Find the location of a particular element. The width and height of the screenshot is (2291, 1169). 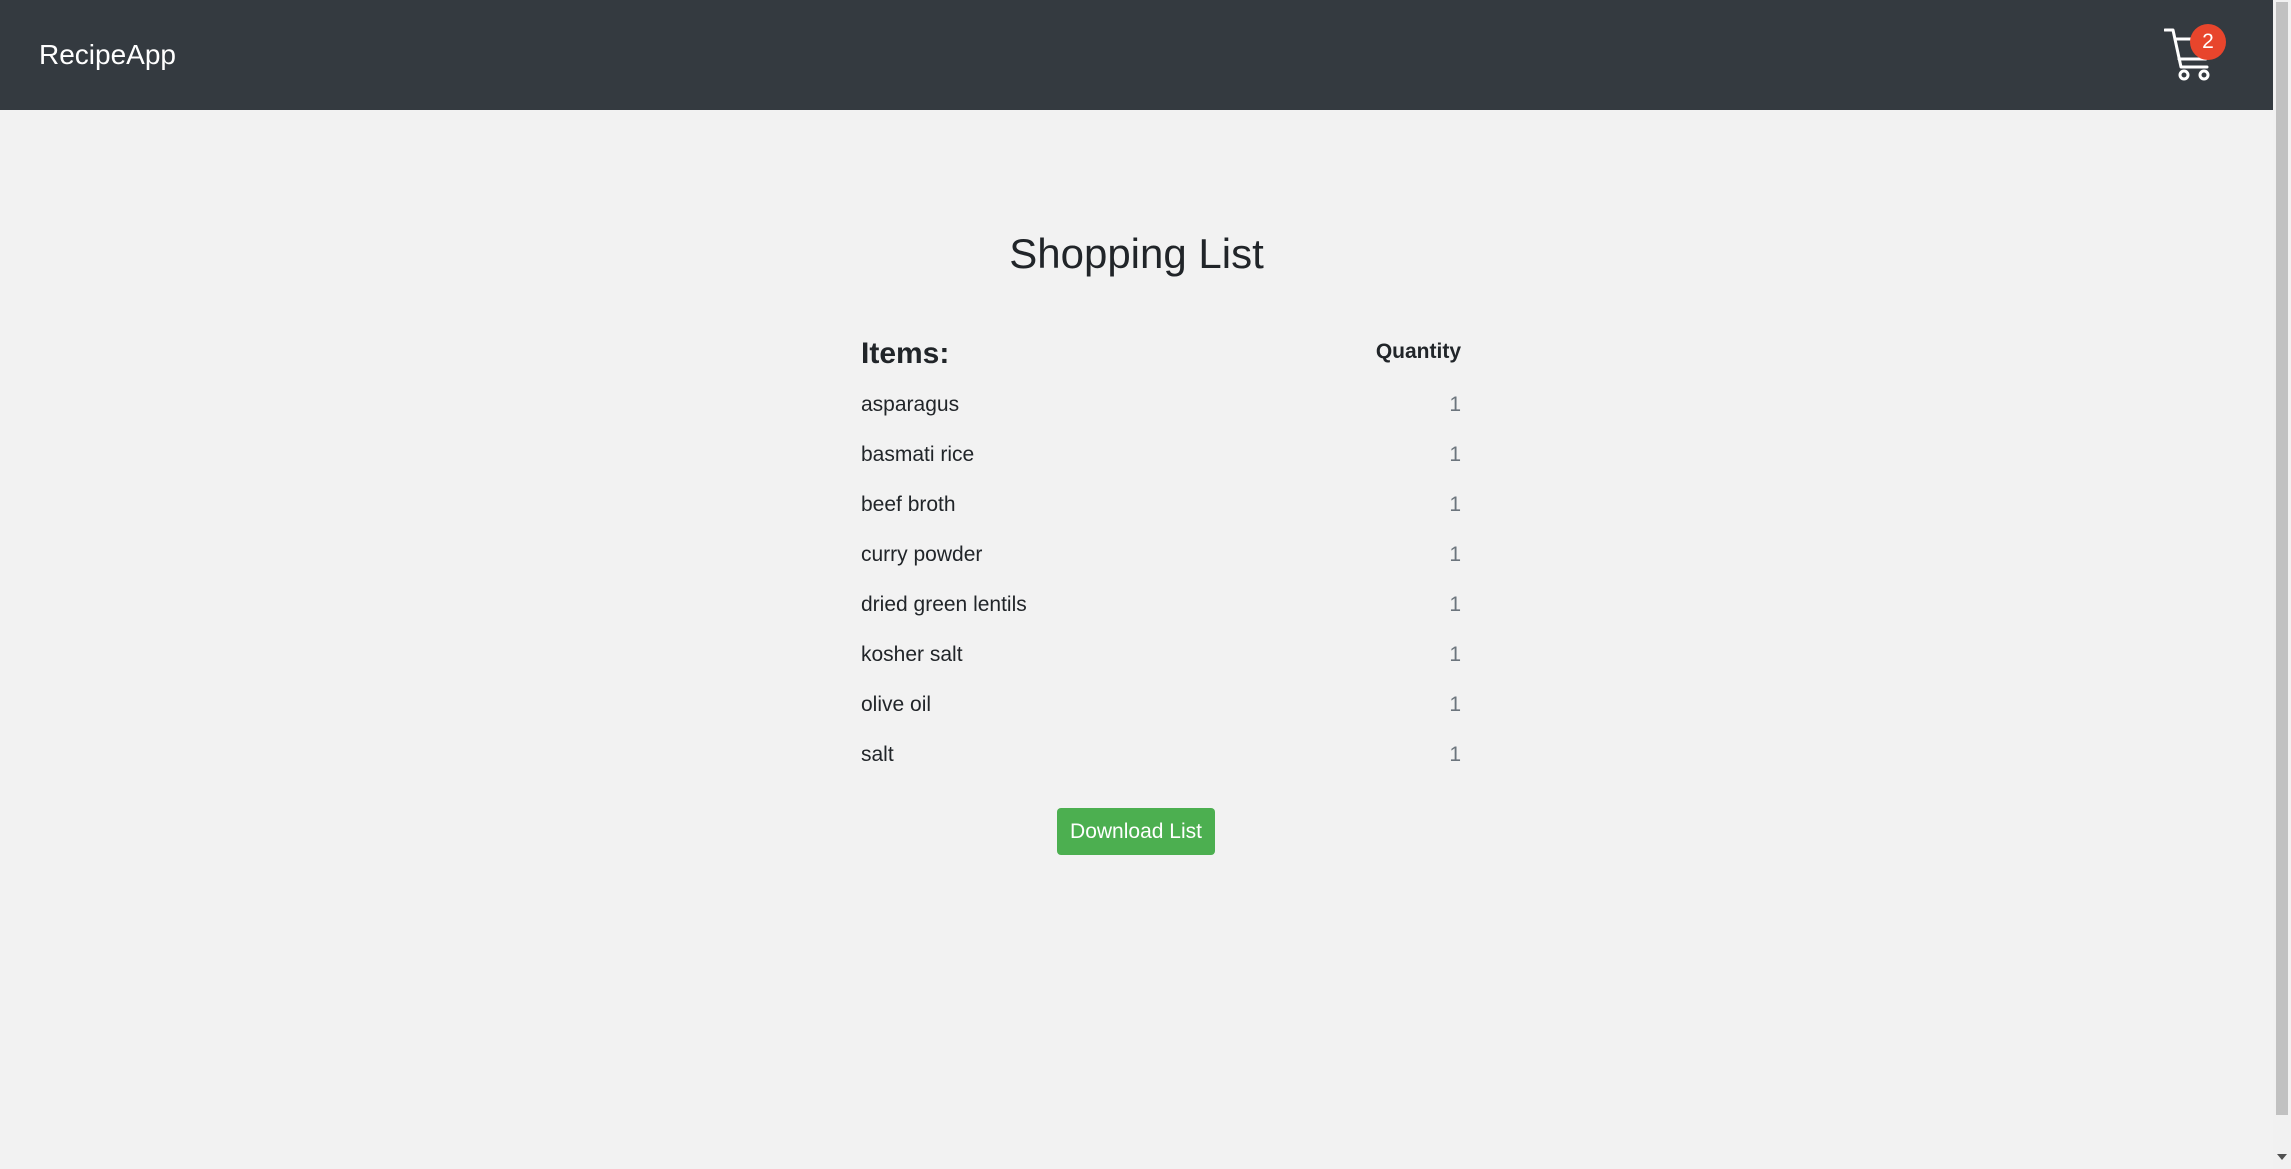

top-navbar: RecipeApp 2 is located at coordinates (1136, 55).